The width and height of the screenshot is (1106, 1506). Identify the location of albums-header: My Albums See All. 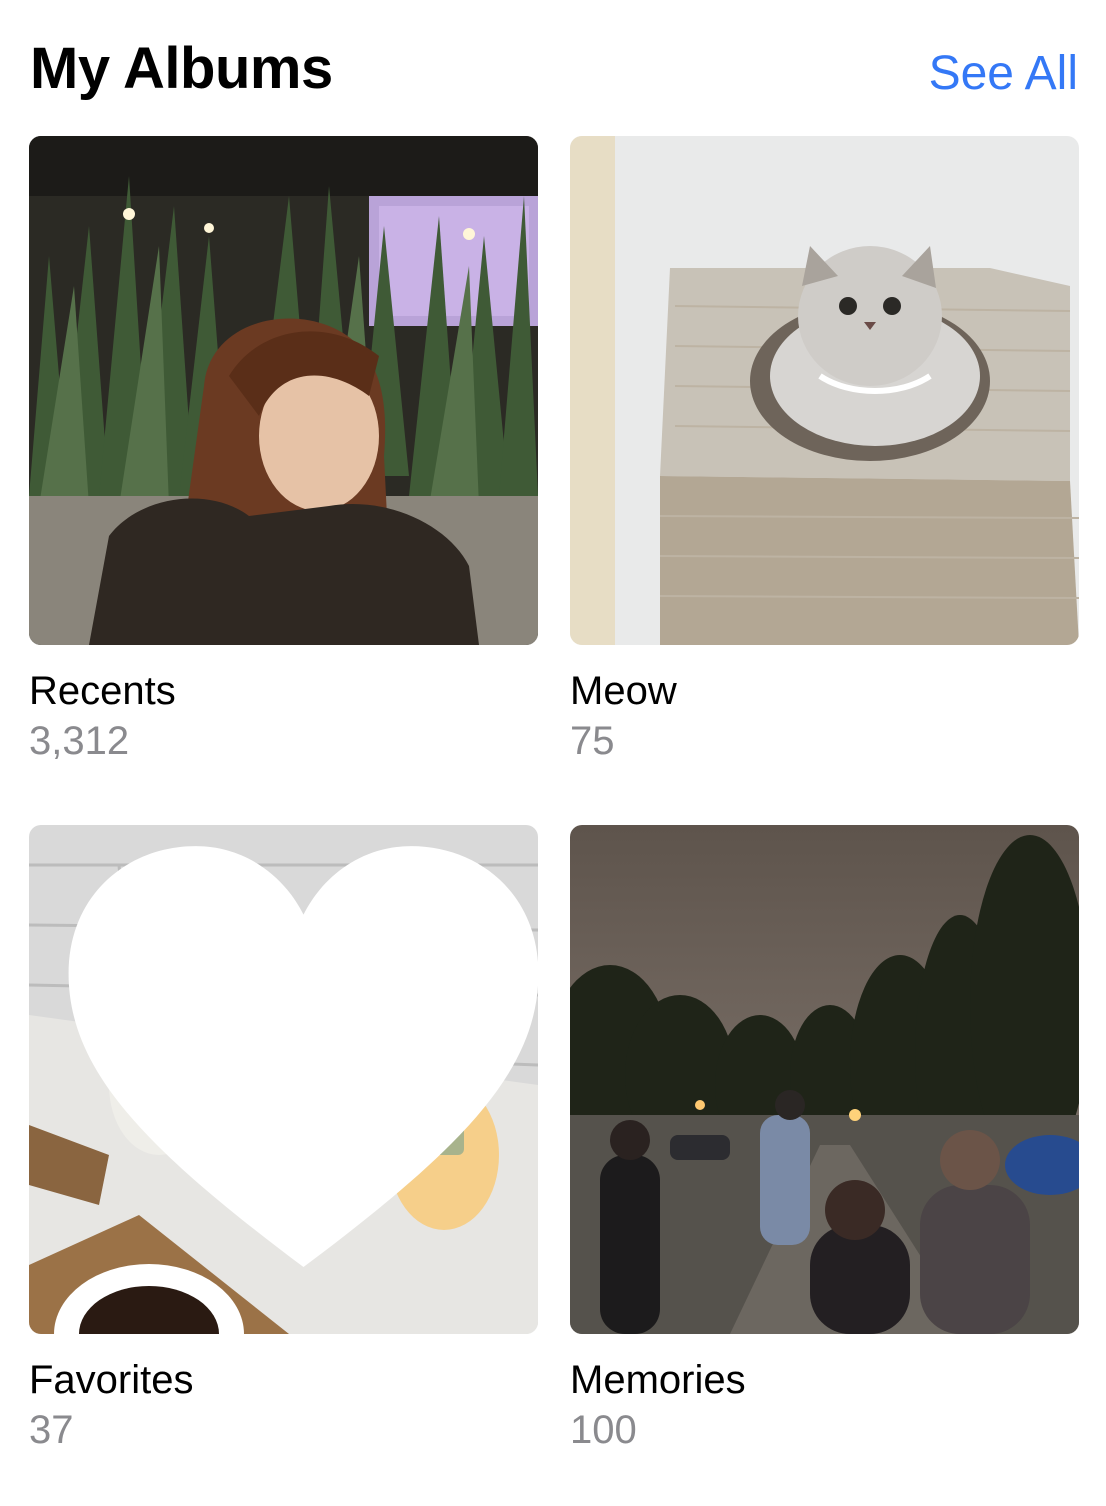
(554, 70).